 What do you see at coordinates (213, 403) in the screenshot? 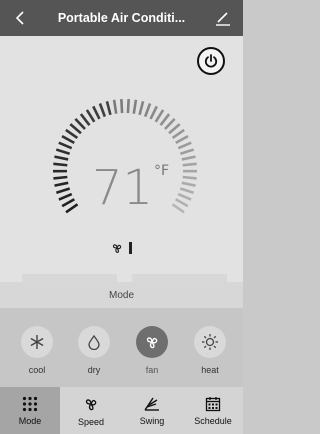
I see `calendar-icon` at bounding box center [213, 403].